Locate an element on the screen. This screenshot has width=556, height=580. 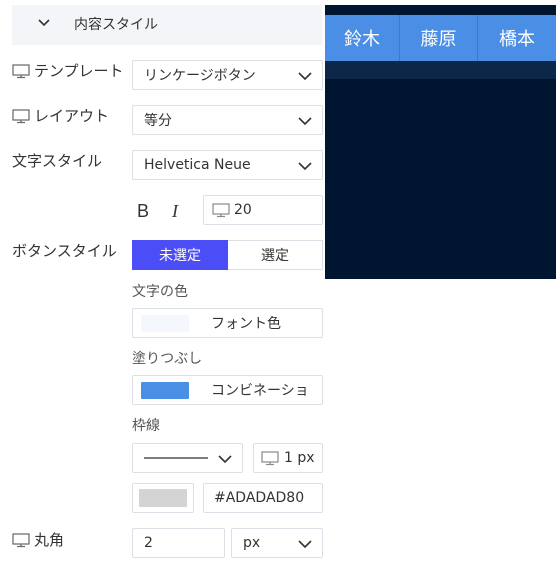
preview-tab: 藤原 is located at coordinates (439, 38).